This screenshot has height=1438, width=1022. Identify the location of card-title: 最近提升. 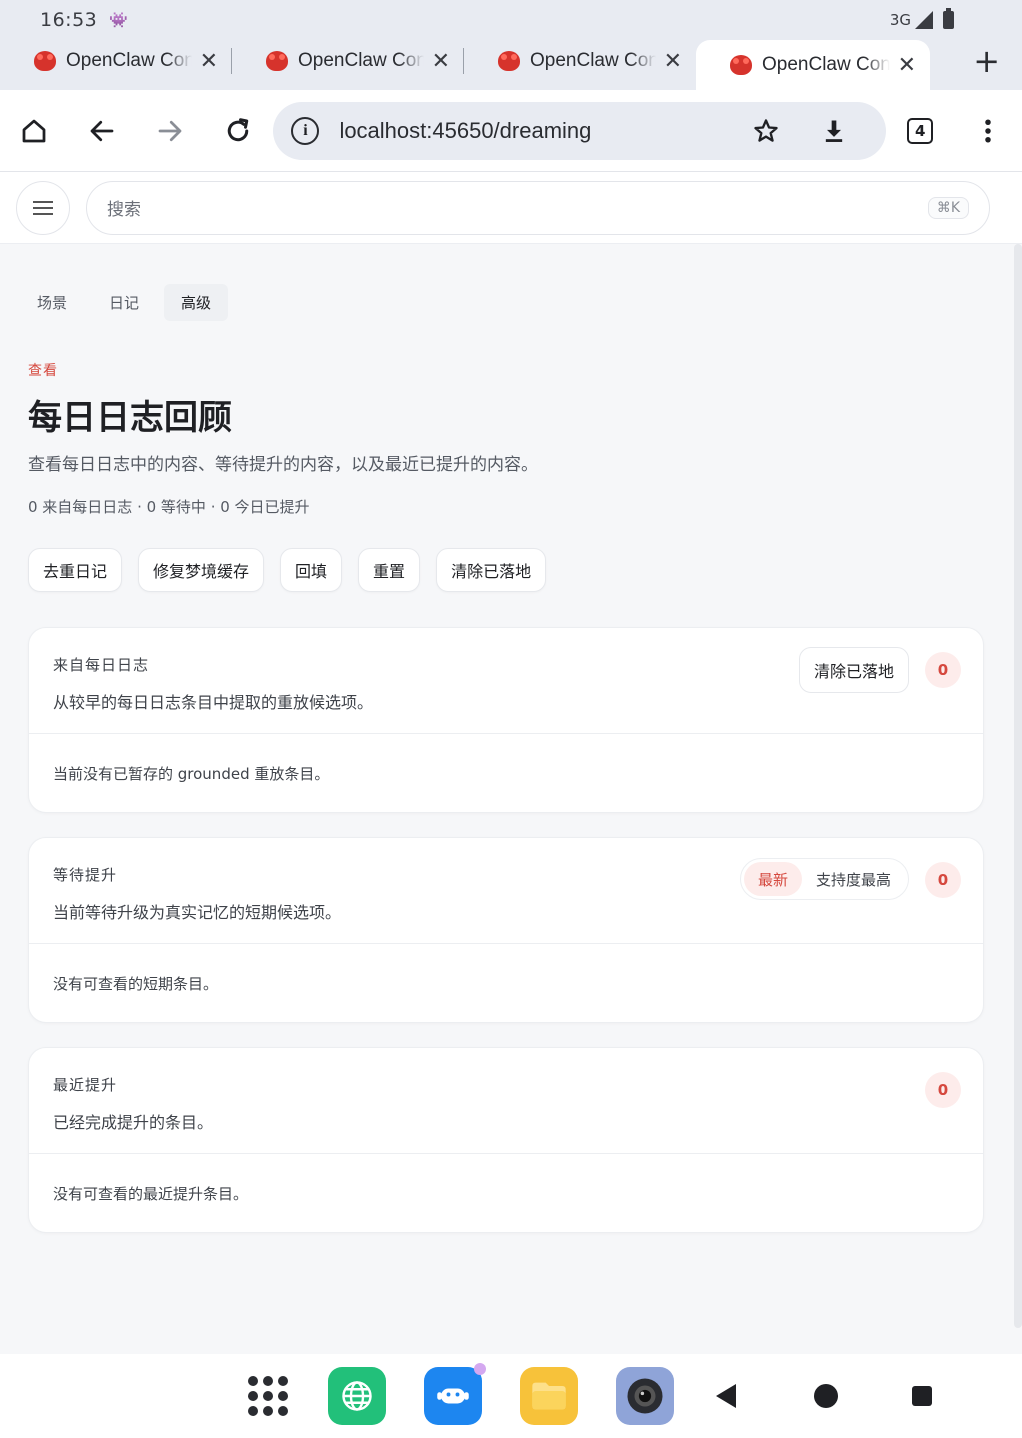
(85, 1085).